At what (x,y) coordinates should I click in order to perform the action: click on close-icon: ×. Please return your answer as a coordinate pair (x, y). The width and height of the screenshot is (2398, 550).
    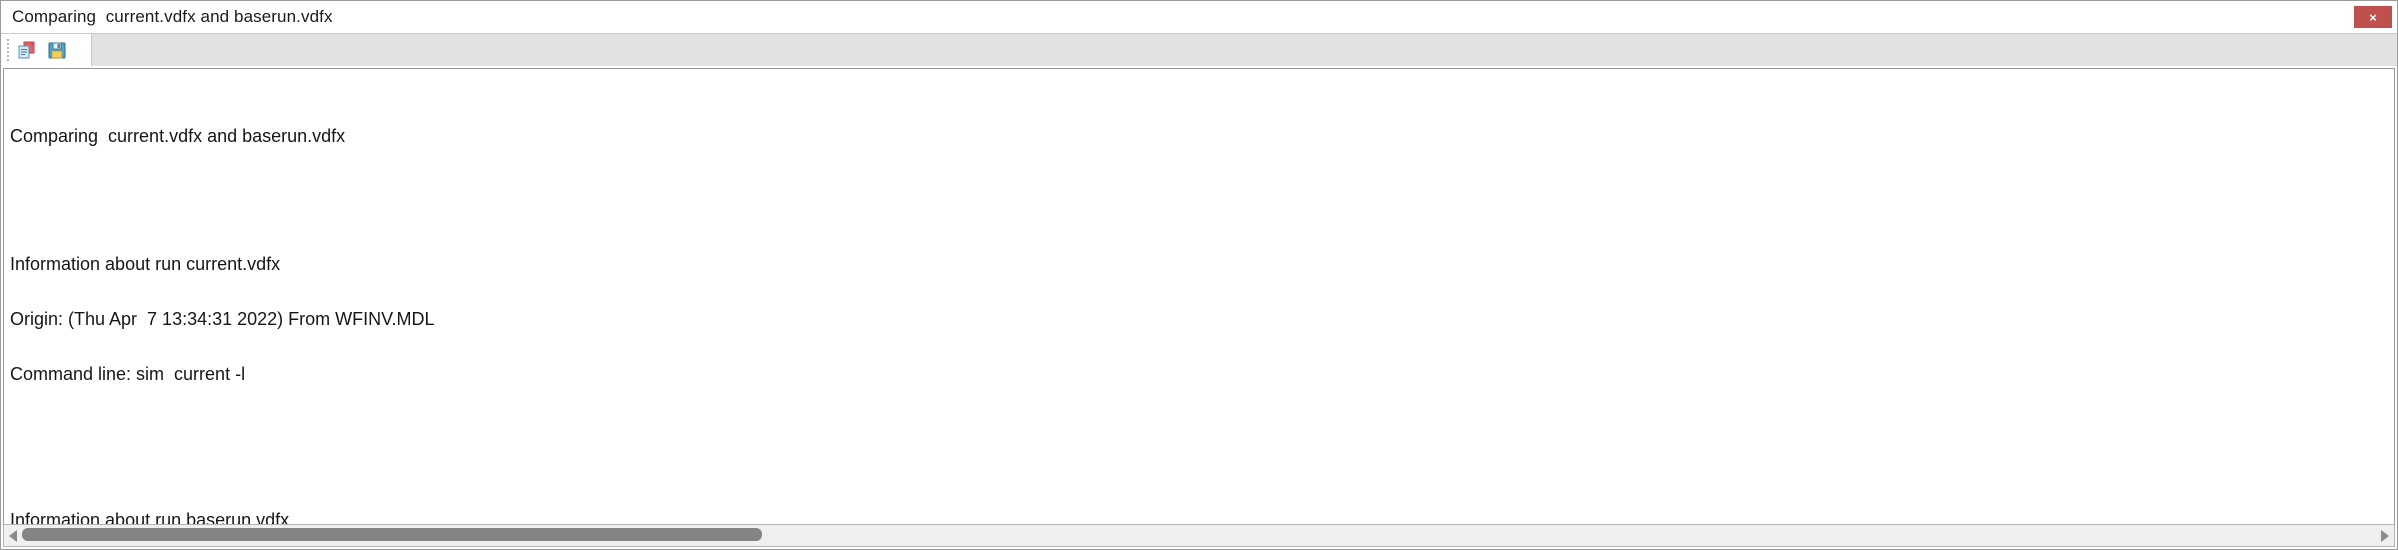
    Looking at the image, I should click on (2373, 17).